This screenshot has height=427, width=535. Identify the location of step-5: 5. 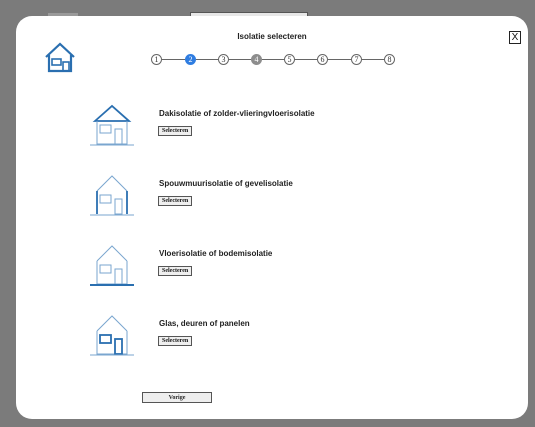
(289, 59).